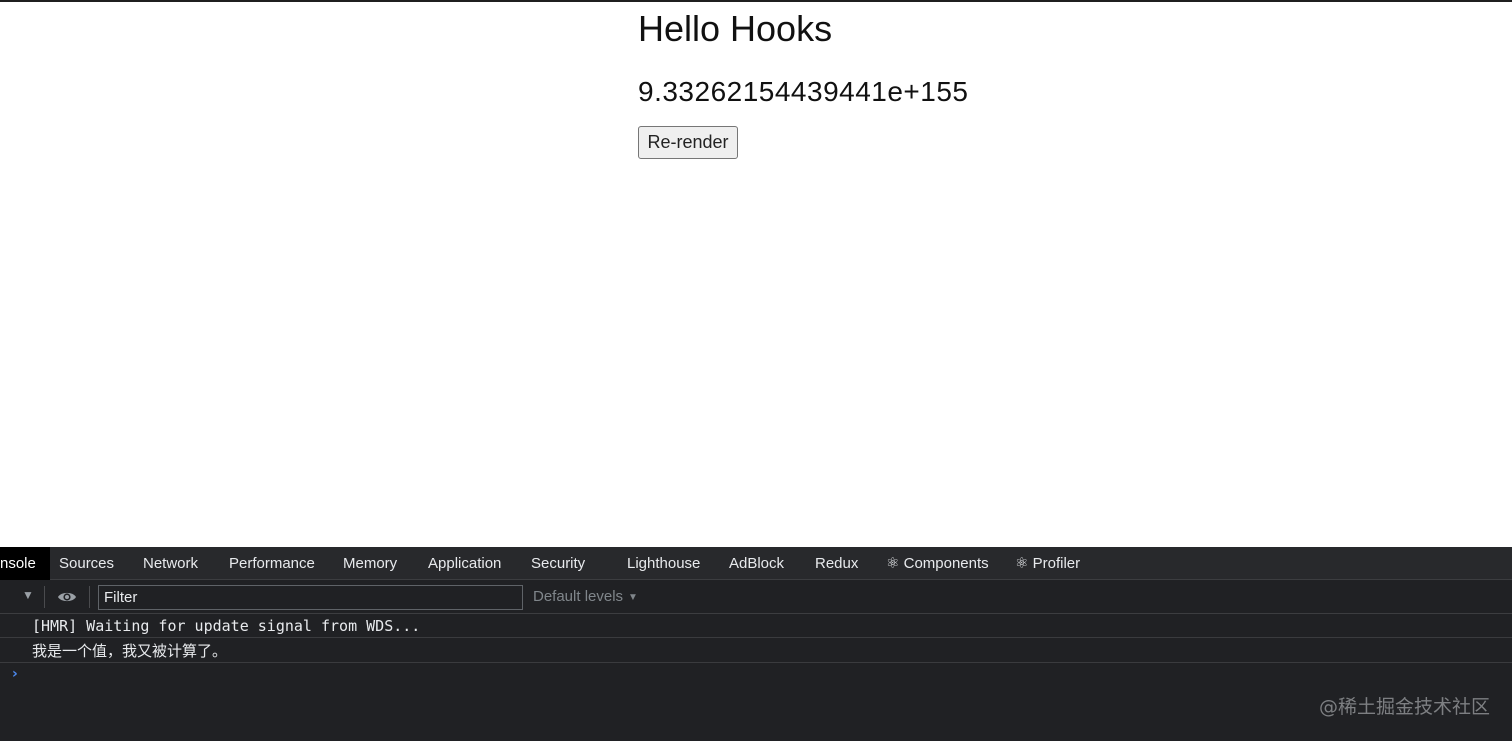 The image size is (1512, 741). Describe the element at coordinates (86, 563) in the screenshot. I see `tab-sources: Sources` at that location.